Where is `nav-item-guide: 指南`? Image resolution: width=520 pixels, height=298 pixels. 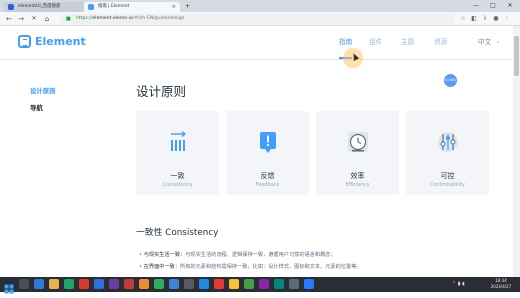 nav-item-guide: 指南 is located at coordinates (345, 42).